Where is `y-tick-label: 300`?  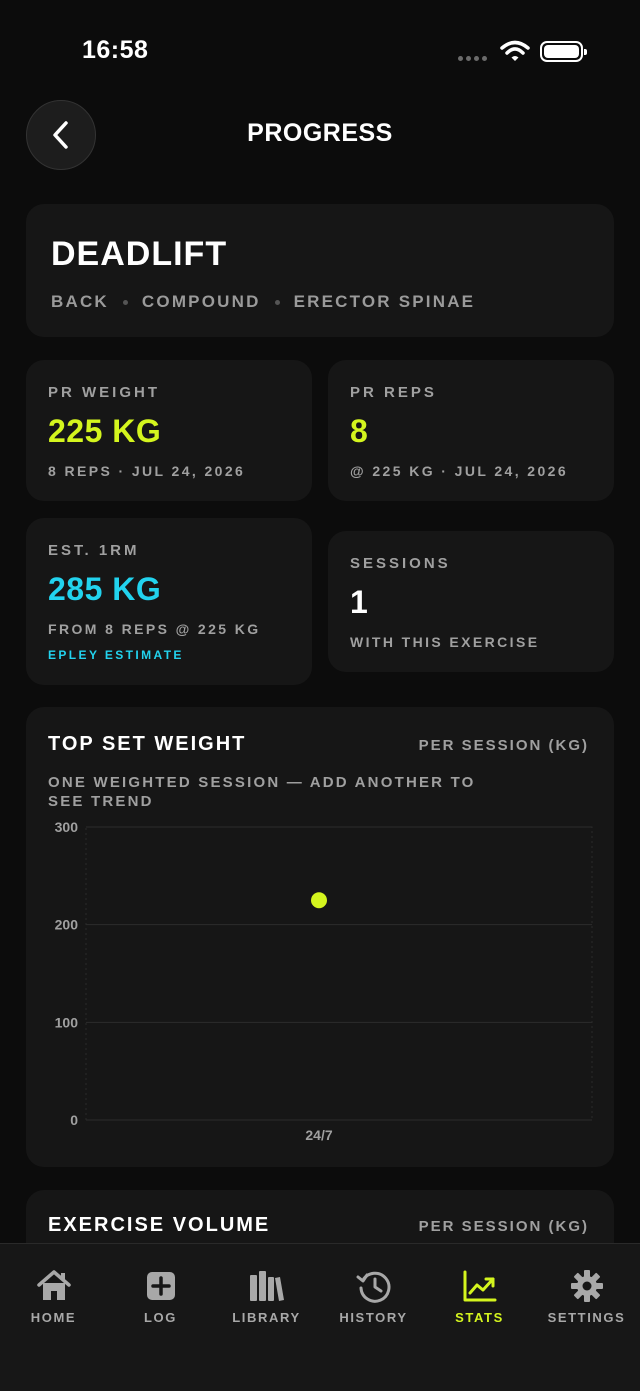 y-tick-label: 300 is located at coordinates (67, 827).